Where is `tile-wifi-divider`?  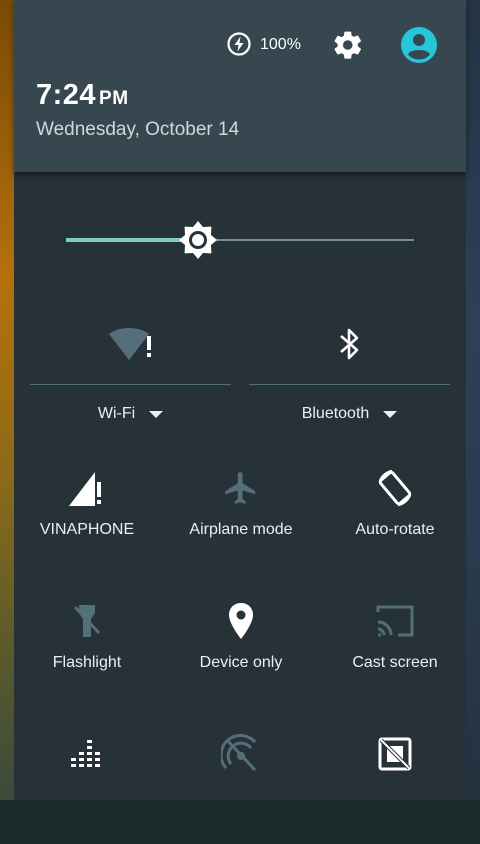 tile-wifi-divider is located at coordinates (130, 384).